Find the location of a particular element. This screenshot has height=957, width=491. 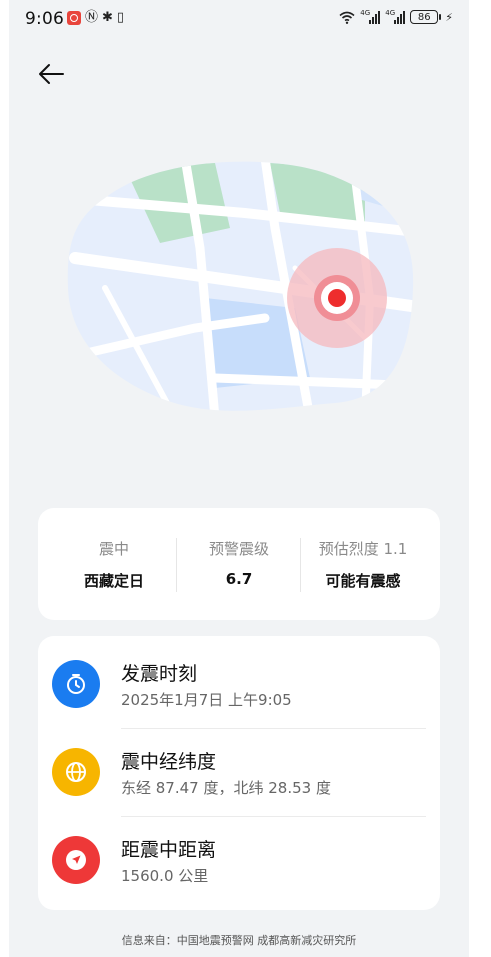

intensity-column: 预估烈度 1.1 可能有震感 is located at coordinates (363, 564).